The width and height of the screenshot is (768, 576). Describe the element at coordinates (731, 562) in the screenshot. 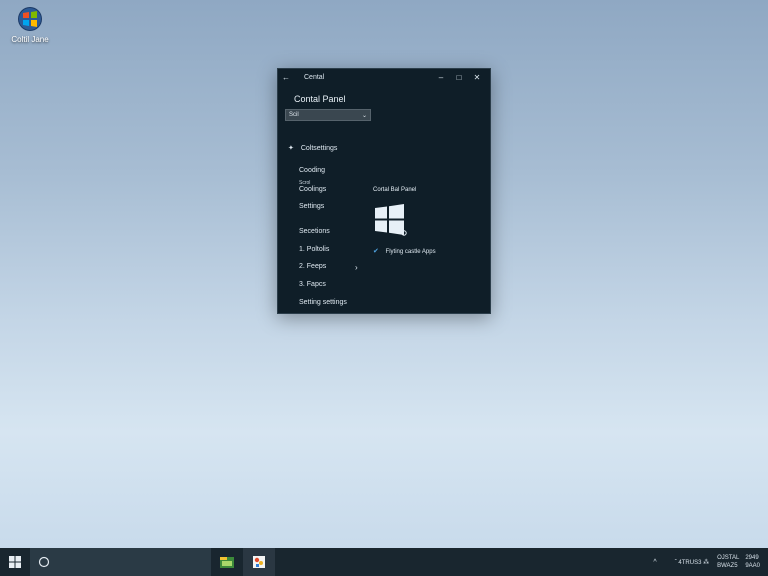

I see `tray-date: OJSTAL BWAZ5` at that location.